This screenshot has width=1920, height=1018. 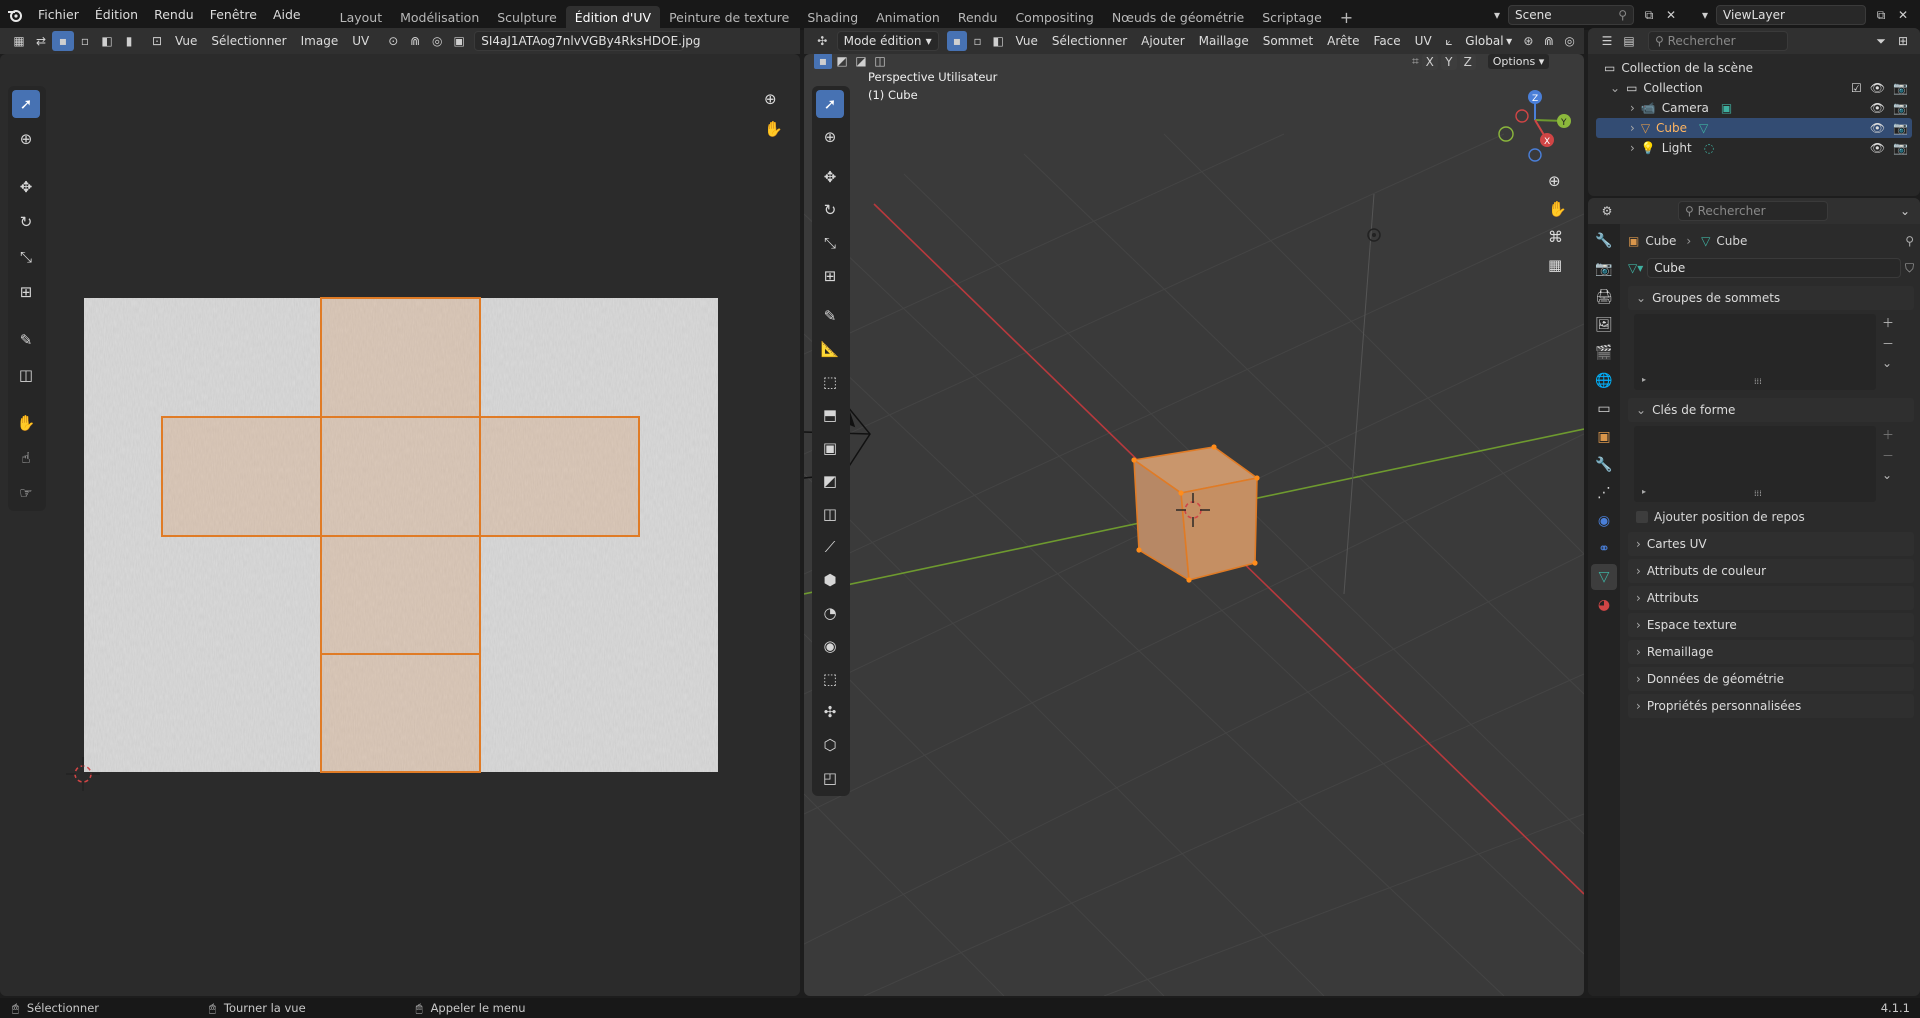 I want to click on proportional-icon: ◎, so click(x=437, y=41).